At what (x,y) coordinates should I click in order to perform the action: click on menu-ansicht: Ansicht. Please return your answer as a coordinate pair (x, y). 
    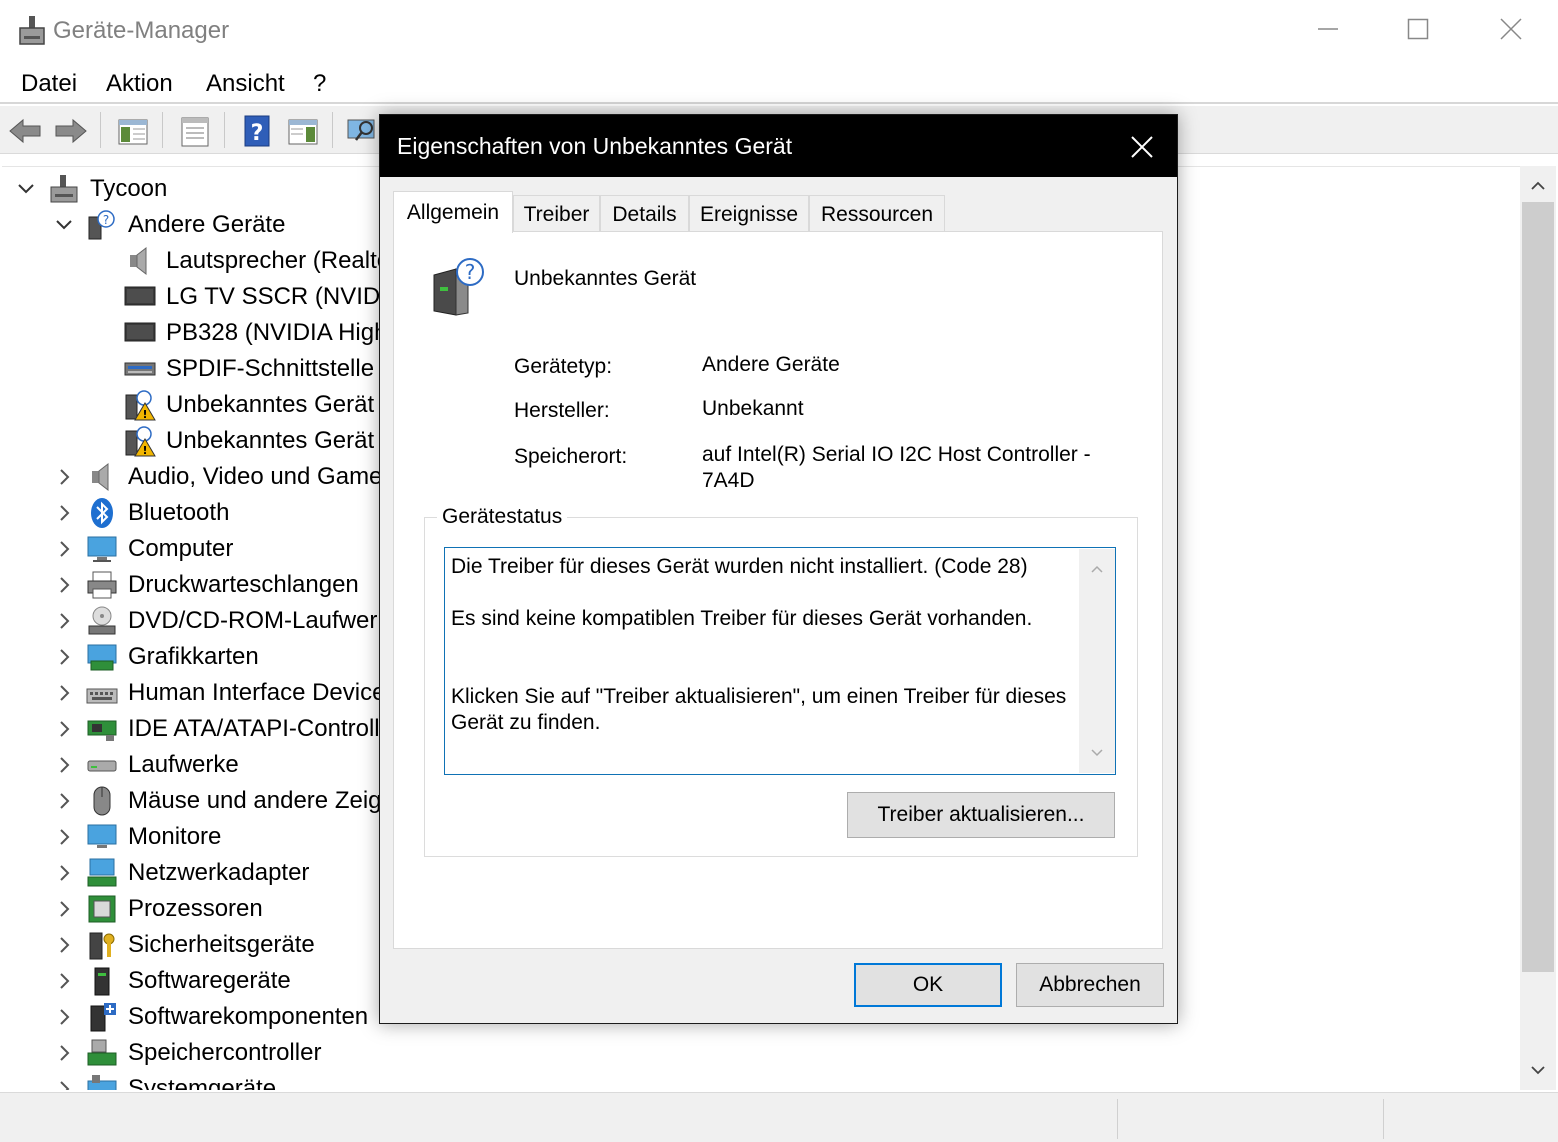
    Looking at the image, I should click on (245, 84).